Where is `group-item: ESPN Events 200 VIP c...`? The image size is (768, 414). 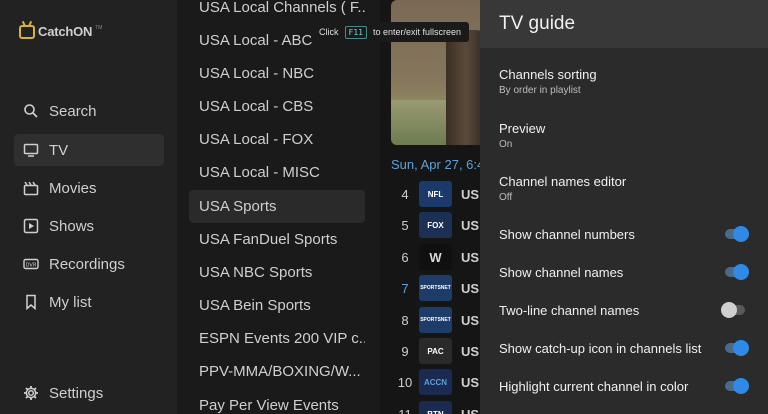 group-item: ESPN Events 200 VIP c... is located at coordinates (277, 338).